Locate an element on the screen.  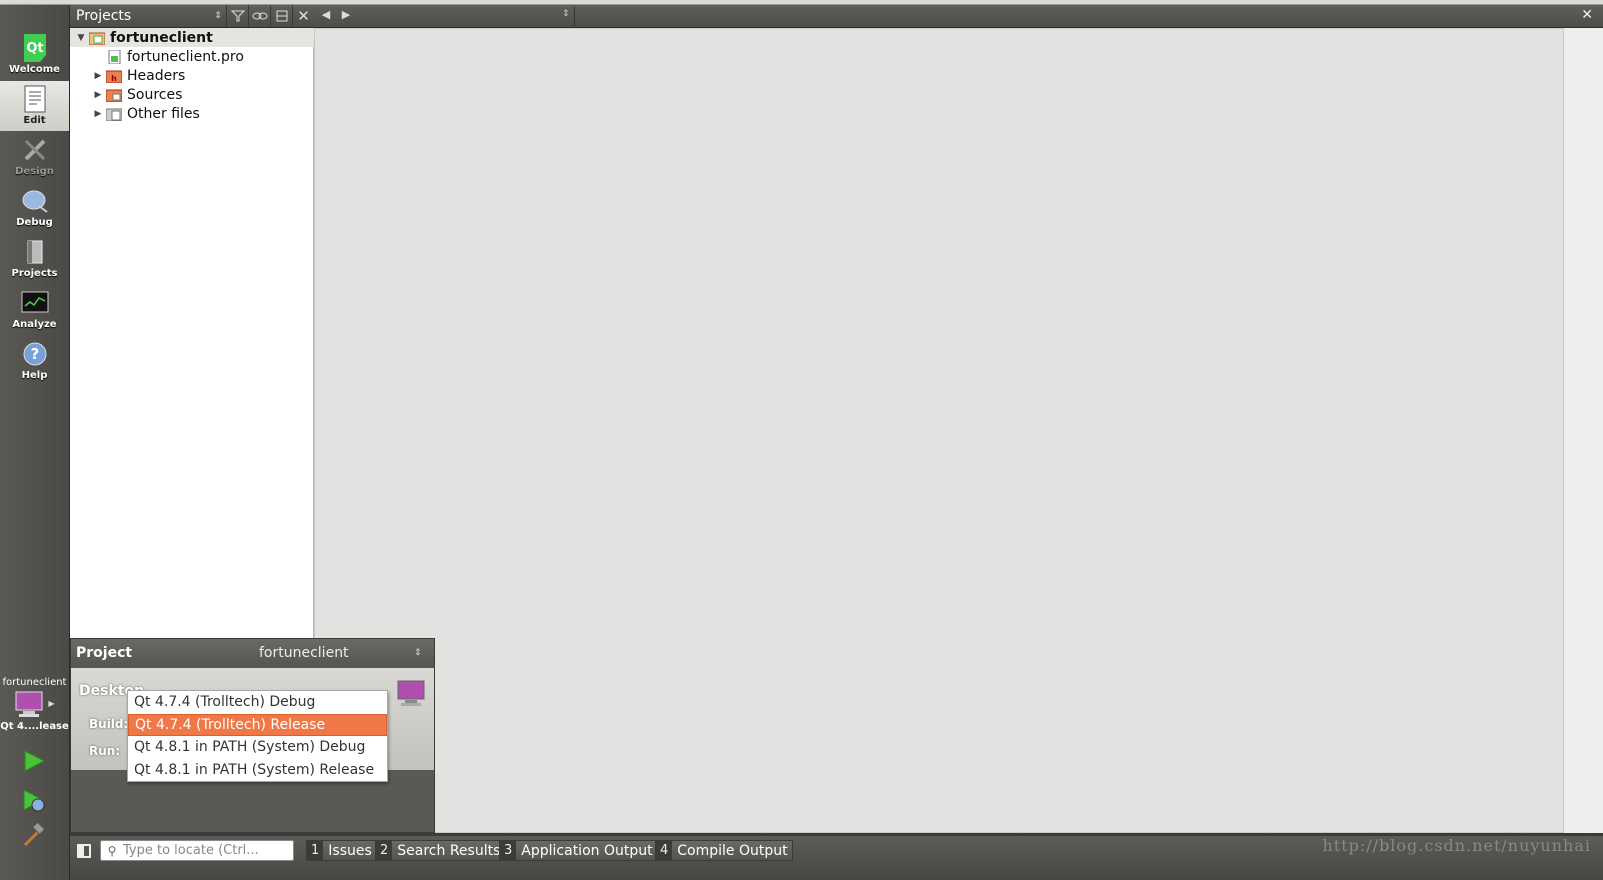
pro-file-icon is located at coordinates (114, 56).